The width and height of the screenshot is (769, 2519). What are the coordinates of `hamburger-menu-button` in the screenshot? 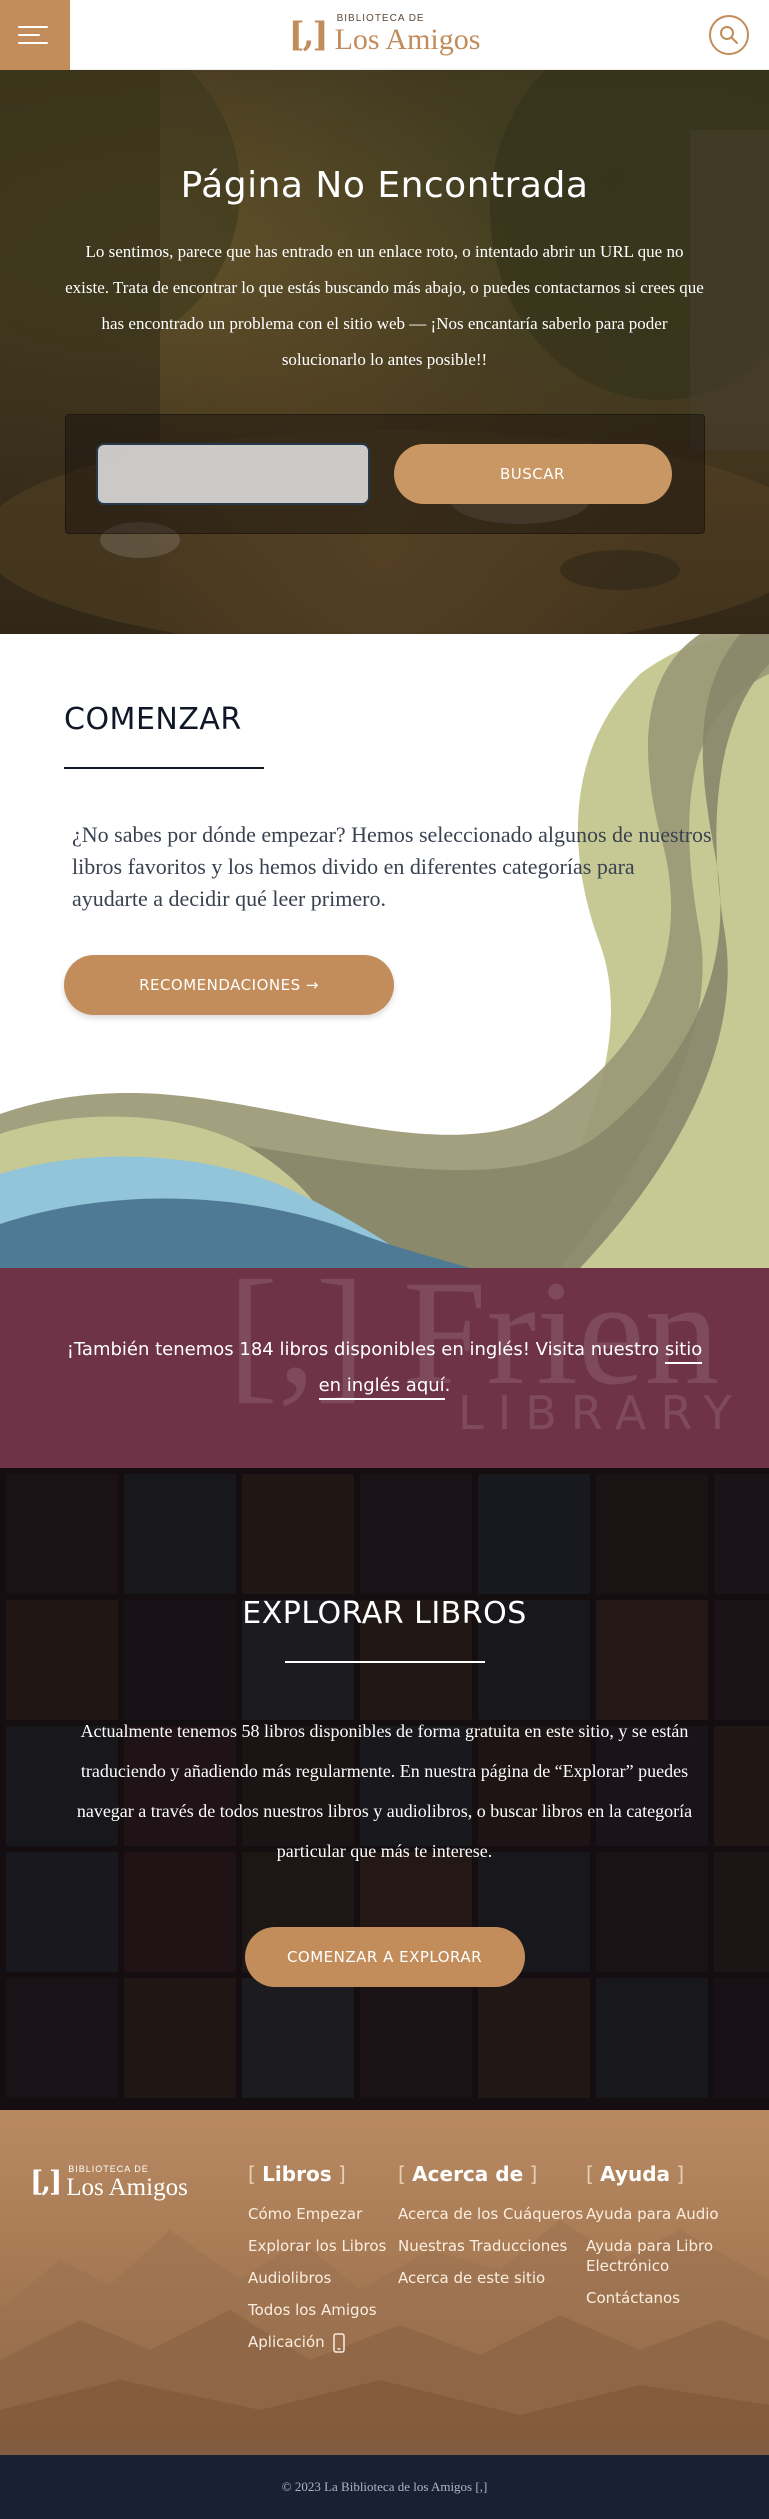 It's located at (35, 35).